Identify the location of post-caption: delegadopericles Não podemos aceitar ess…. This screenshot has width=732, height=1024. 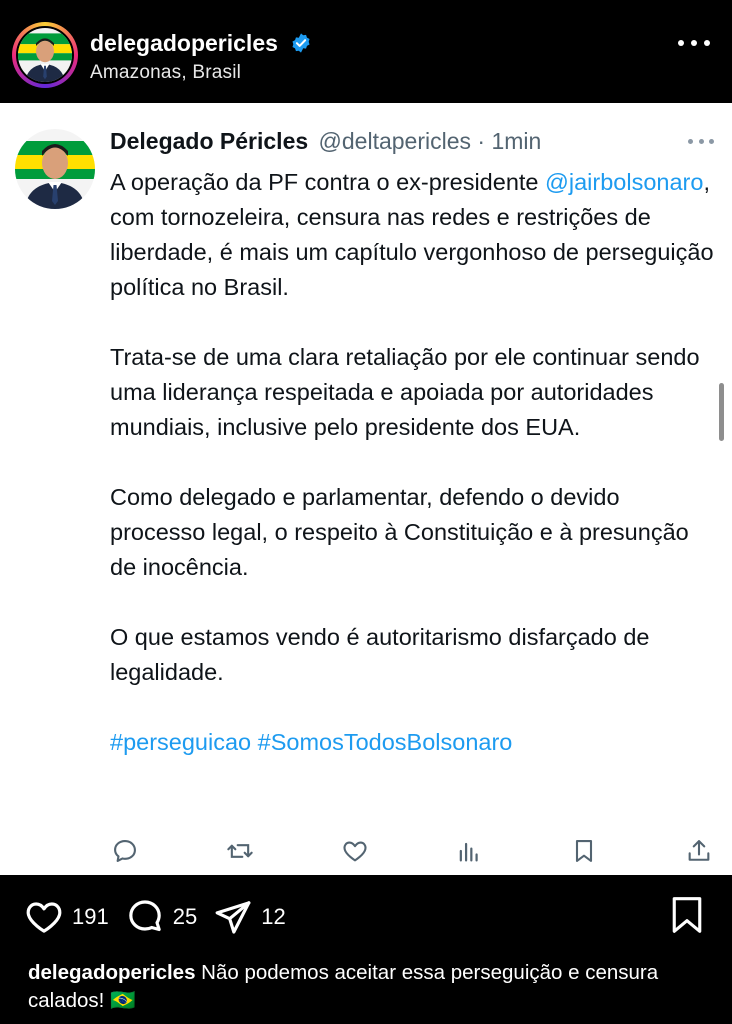
(373, 987).